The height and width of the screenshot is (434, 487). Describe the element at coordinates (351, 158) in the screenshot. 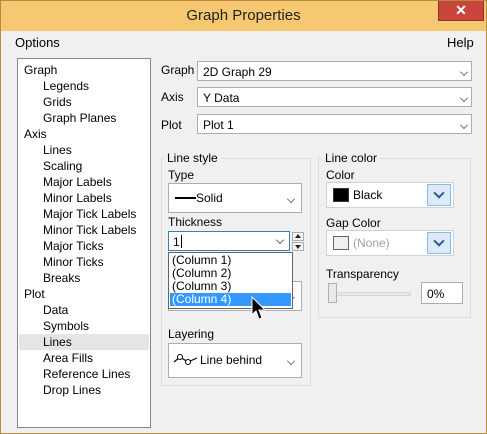

I see `line-color-group-title: Line color` at that location.